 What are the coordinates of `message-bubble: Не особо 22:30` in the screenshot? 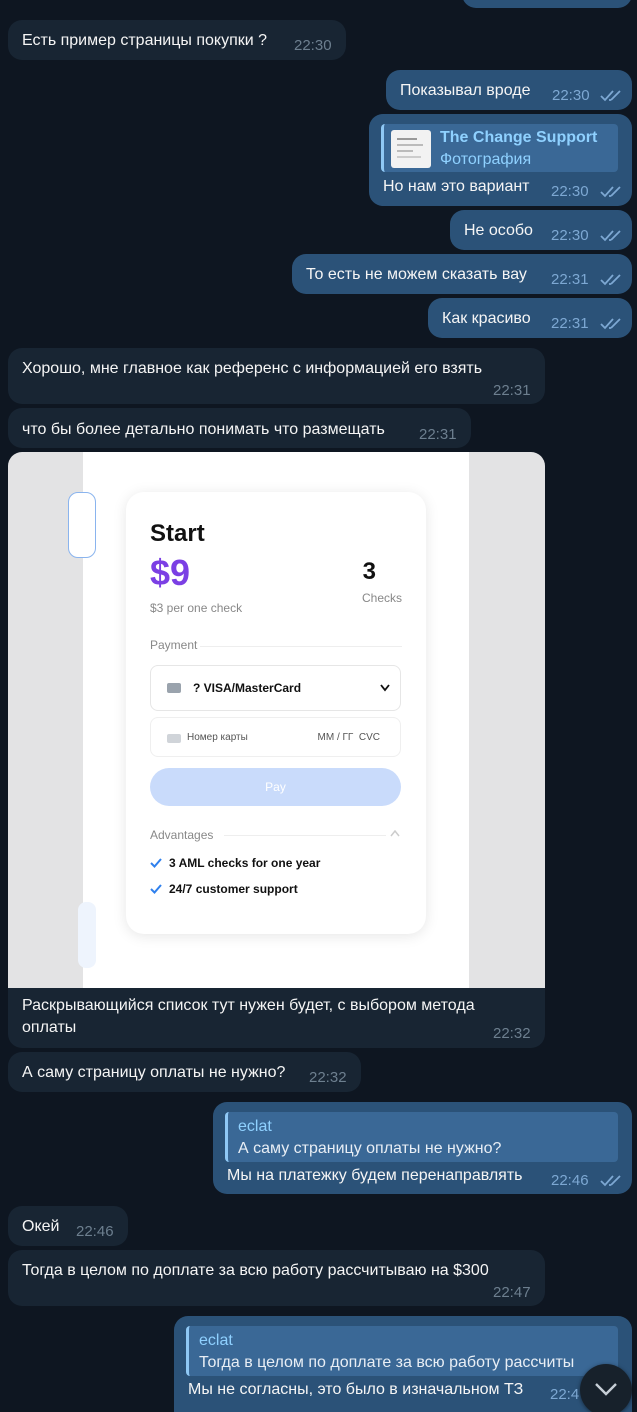 It's located at (541, 230).